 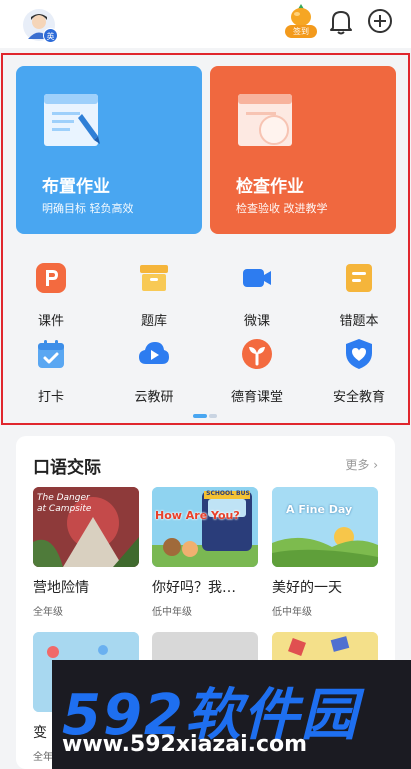 What do you see at coordinates (40, 25) in the screenshot?
I see `avatar: 英` at bounding box center [40, 25].